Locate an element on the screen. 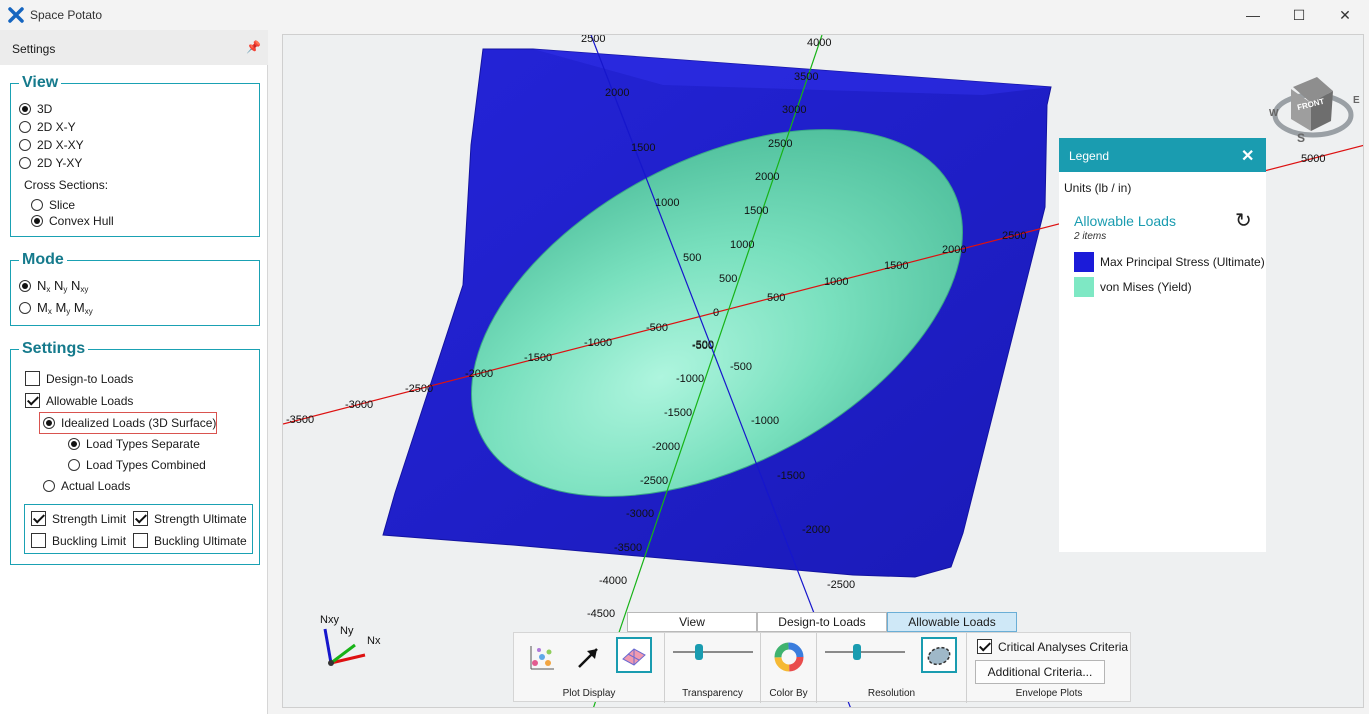  buckling-ultimate-checkbox: Buckling Ultimate is located at coordinates (190, 540).